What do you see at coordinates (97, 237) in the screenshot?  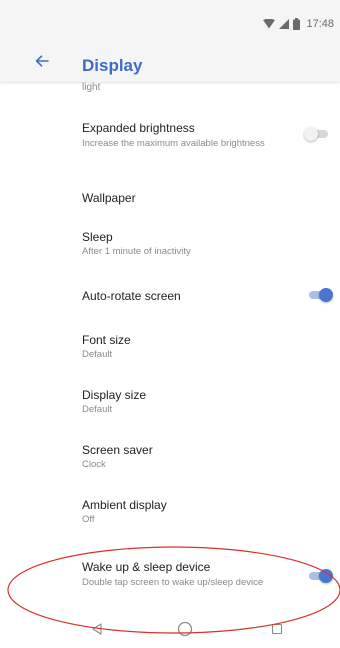 I see `setting-title: Sleep` at bounding box center [97, 237].